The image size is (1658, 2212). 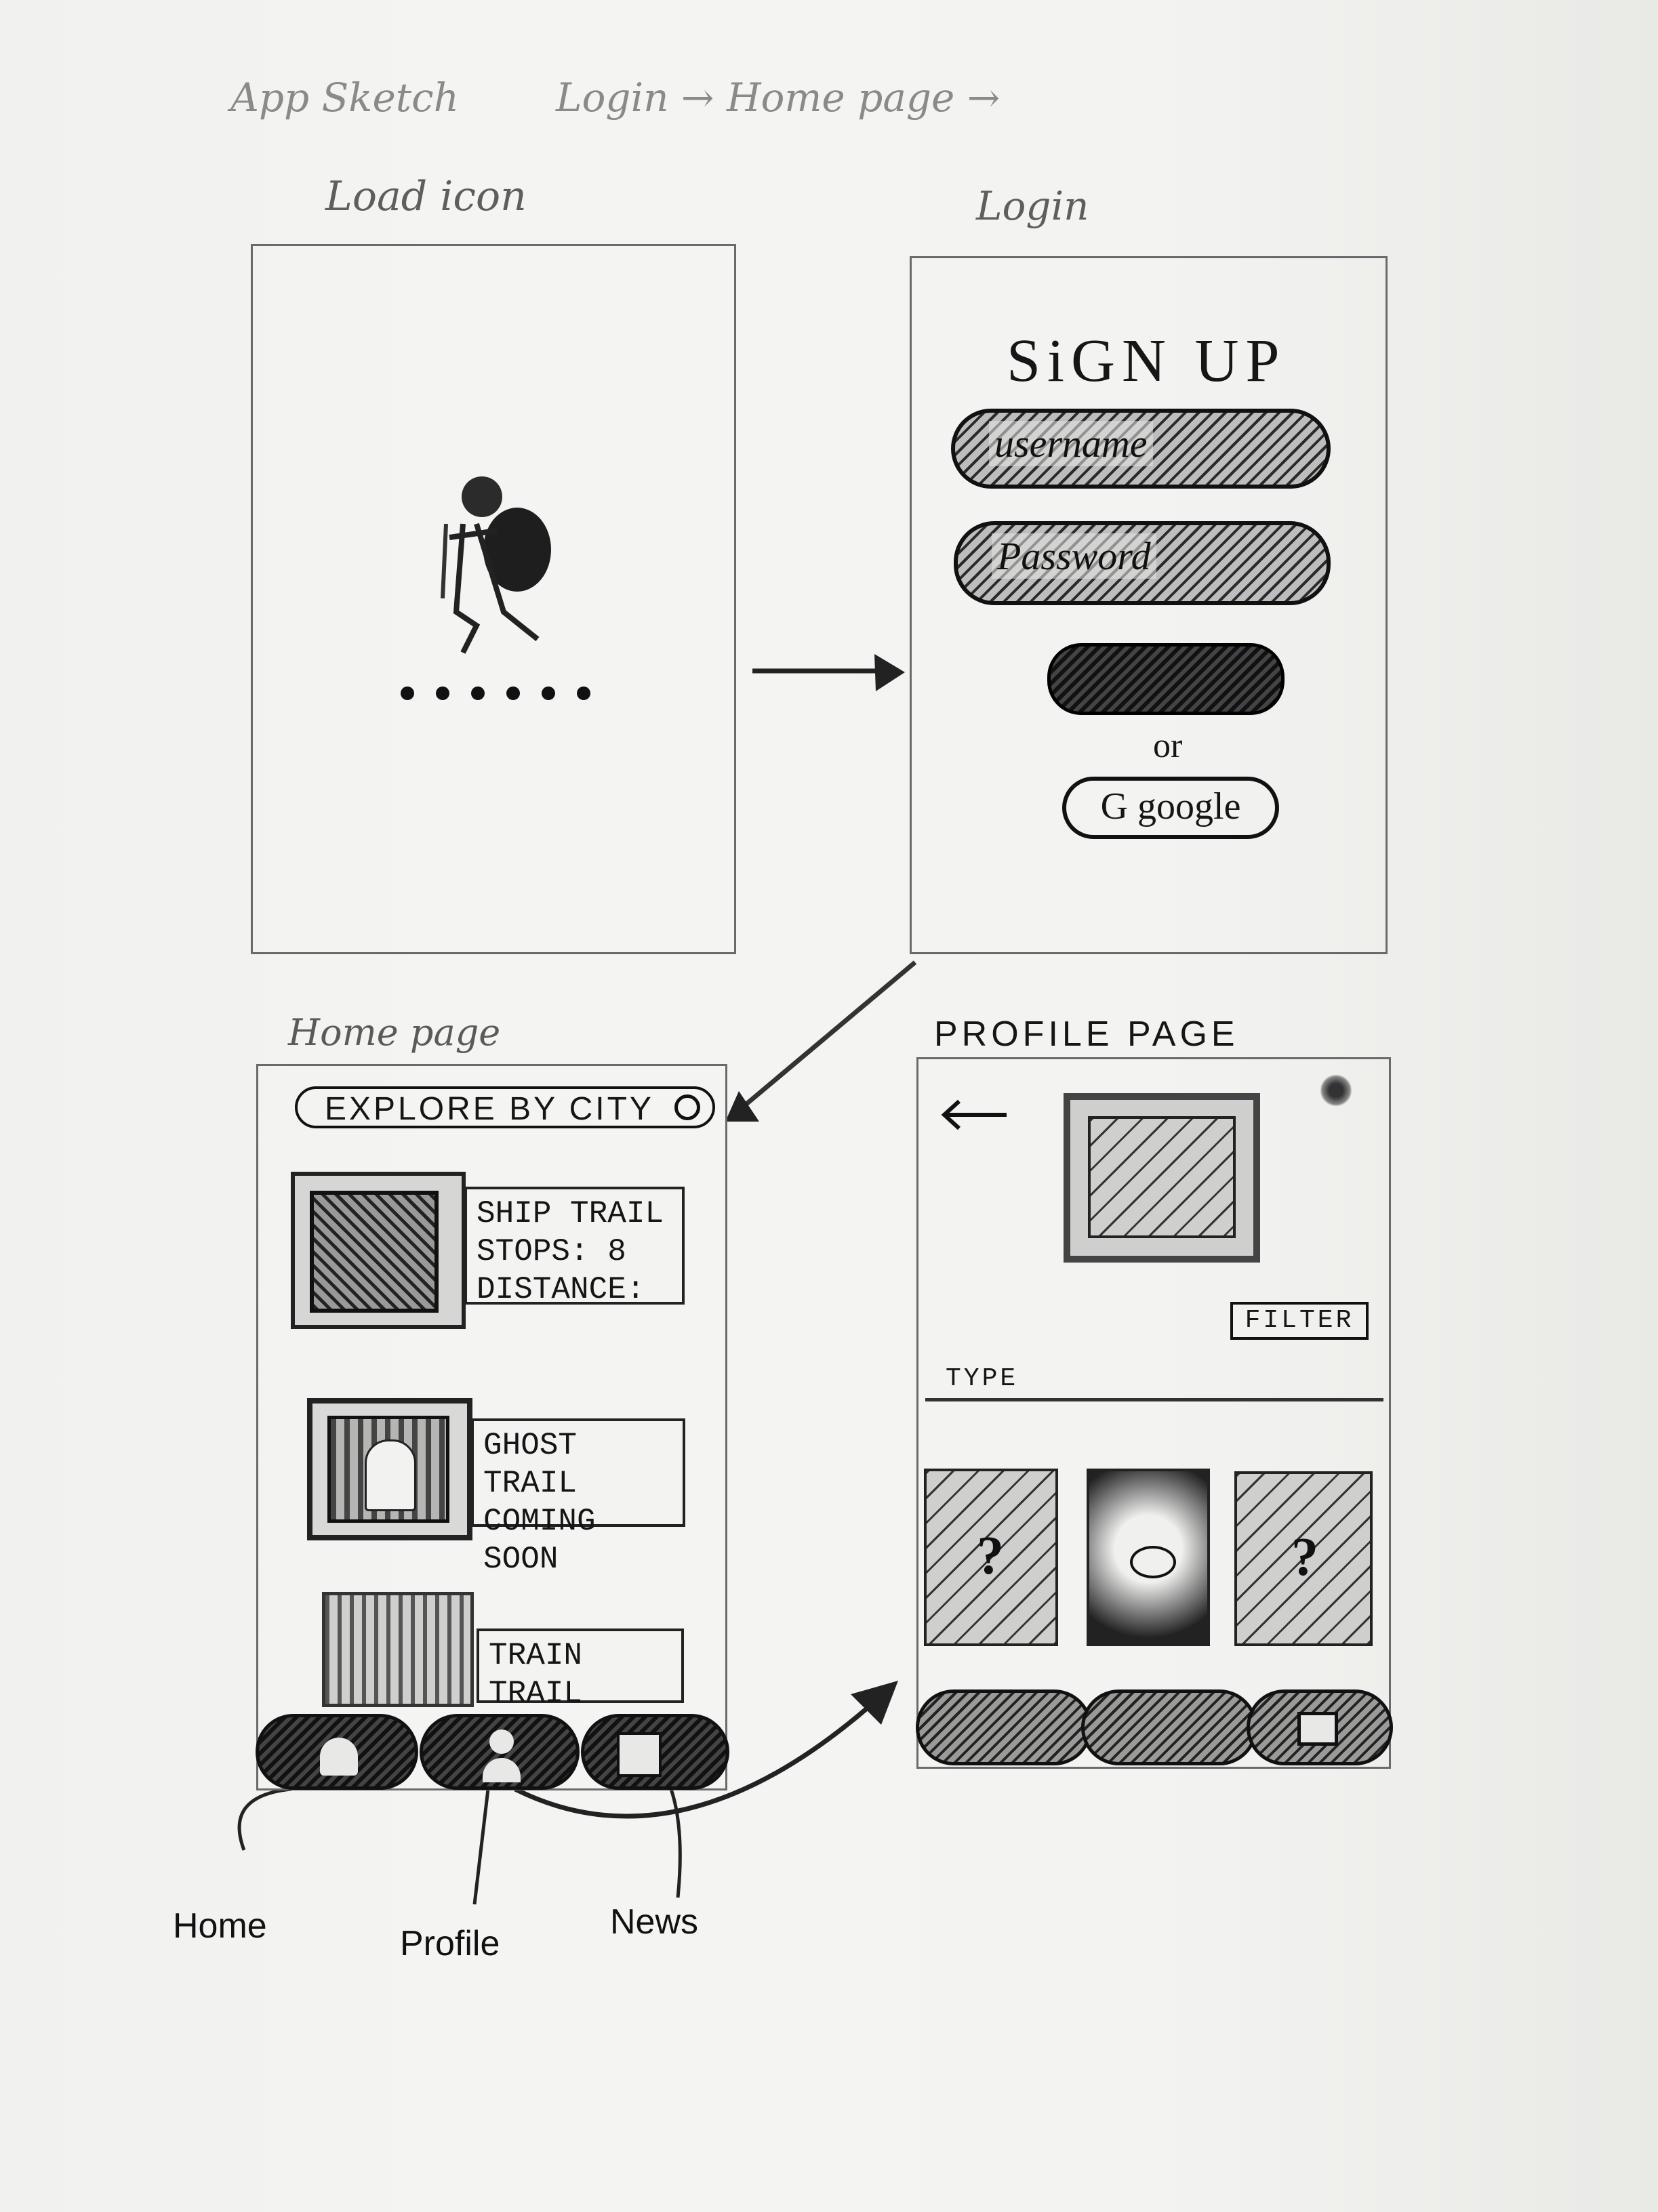 I want to click on ghost-image, so click(x=388, y=1469).